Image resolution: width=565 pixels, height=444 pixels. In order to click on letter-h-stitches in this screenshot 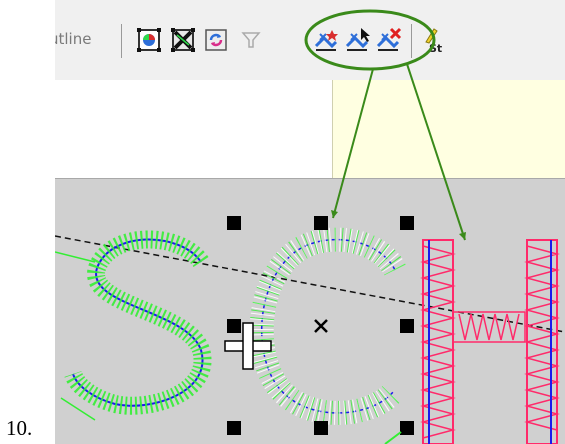, I will do `click(490, 341)`.